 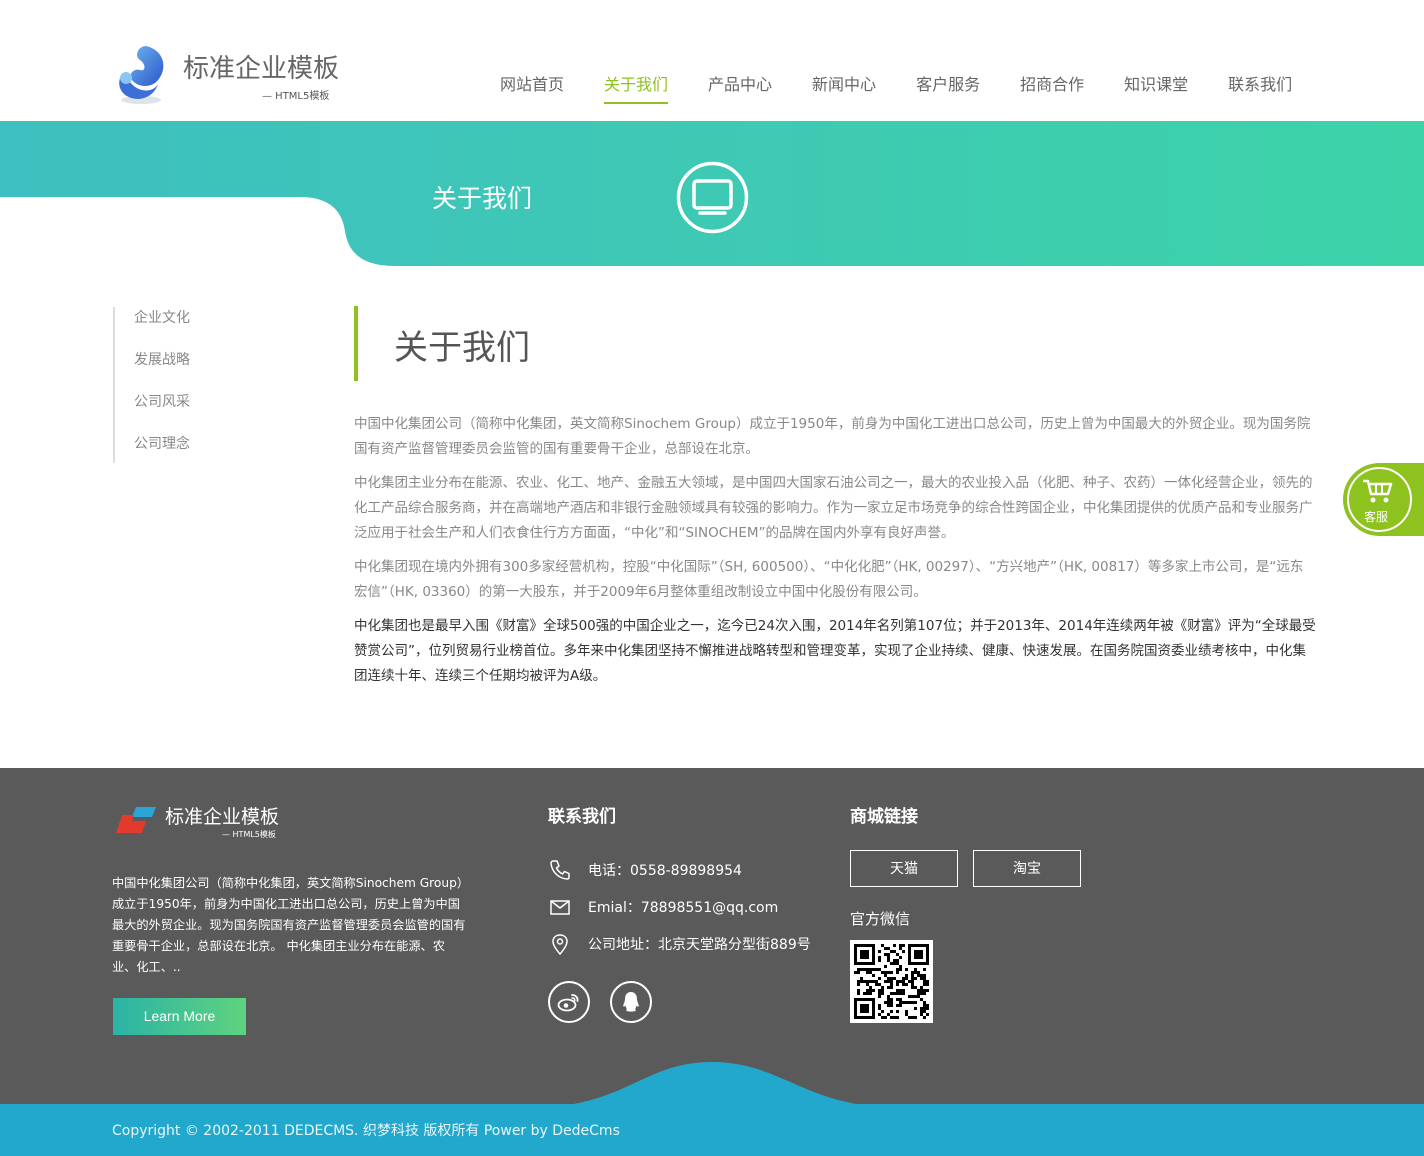 I want to click on footer-logo-icon, so click(x=136, y=820).